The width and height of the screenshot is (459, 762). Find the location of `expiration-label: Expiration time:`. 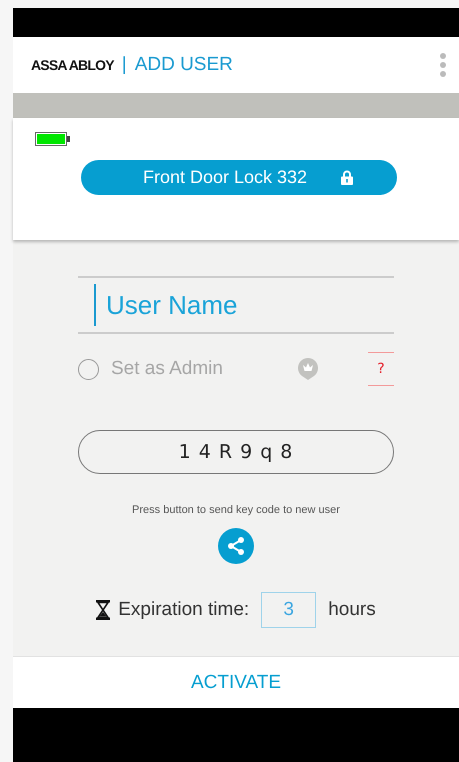

expiration-label: Expiration time: is located at coordinates (184, 610).